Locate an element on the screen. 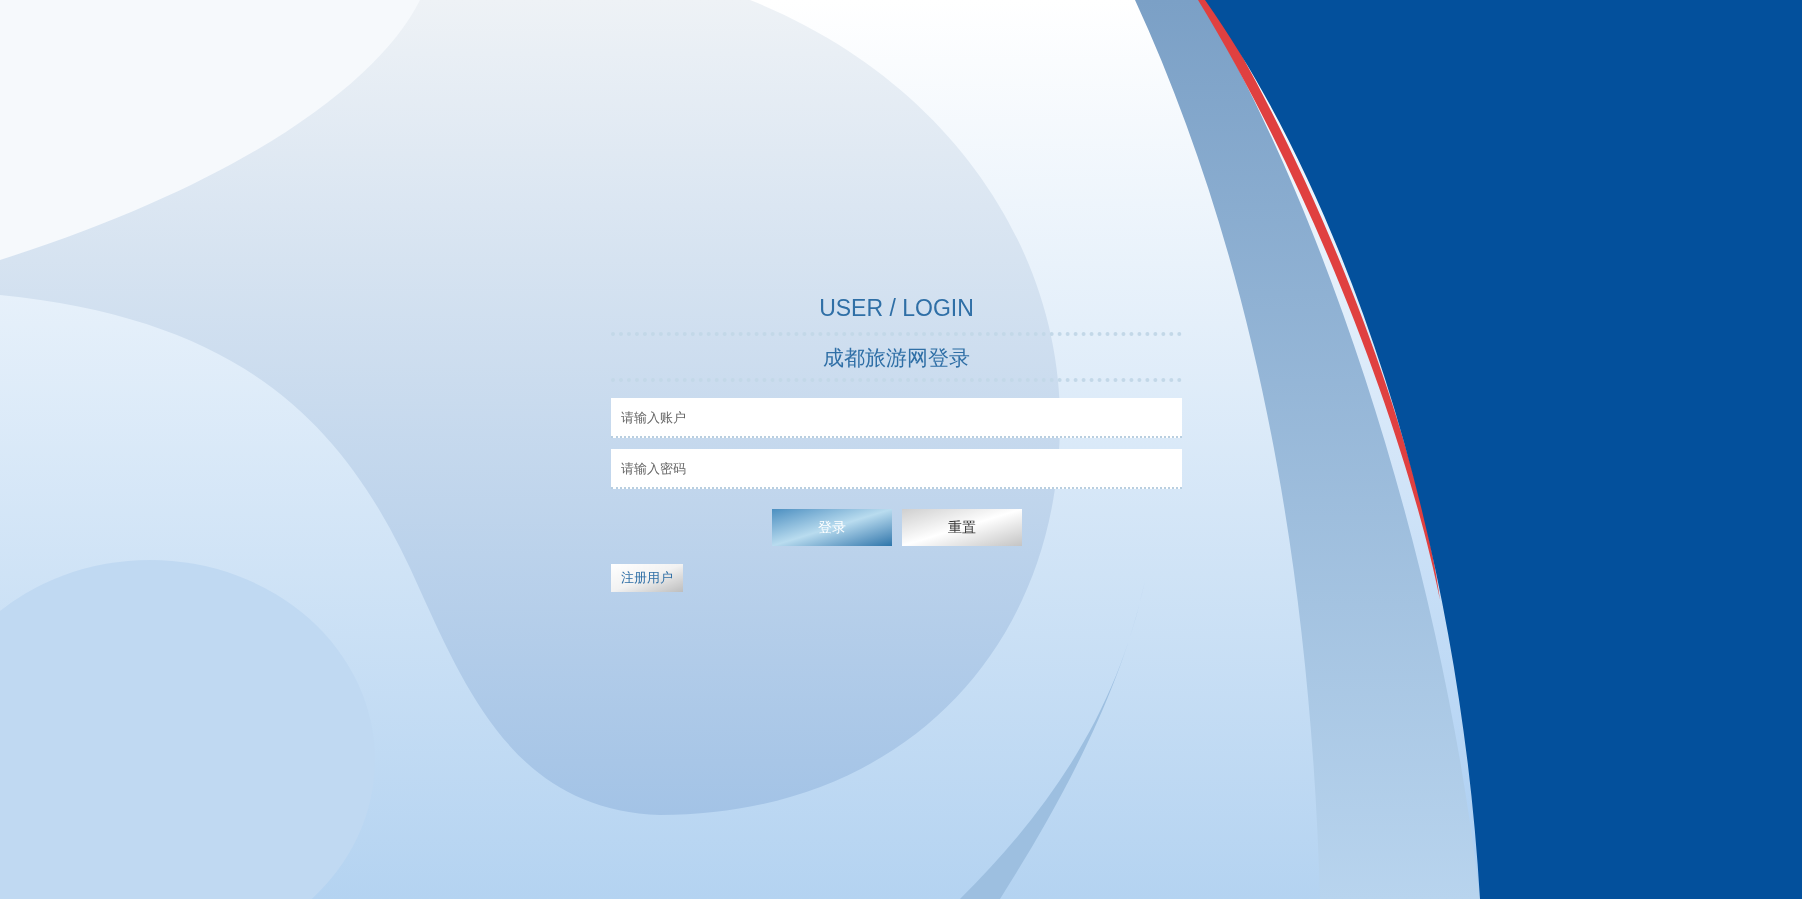  site-title: 成都旅游网登录 is located at coordinates (896, 358).